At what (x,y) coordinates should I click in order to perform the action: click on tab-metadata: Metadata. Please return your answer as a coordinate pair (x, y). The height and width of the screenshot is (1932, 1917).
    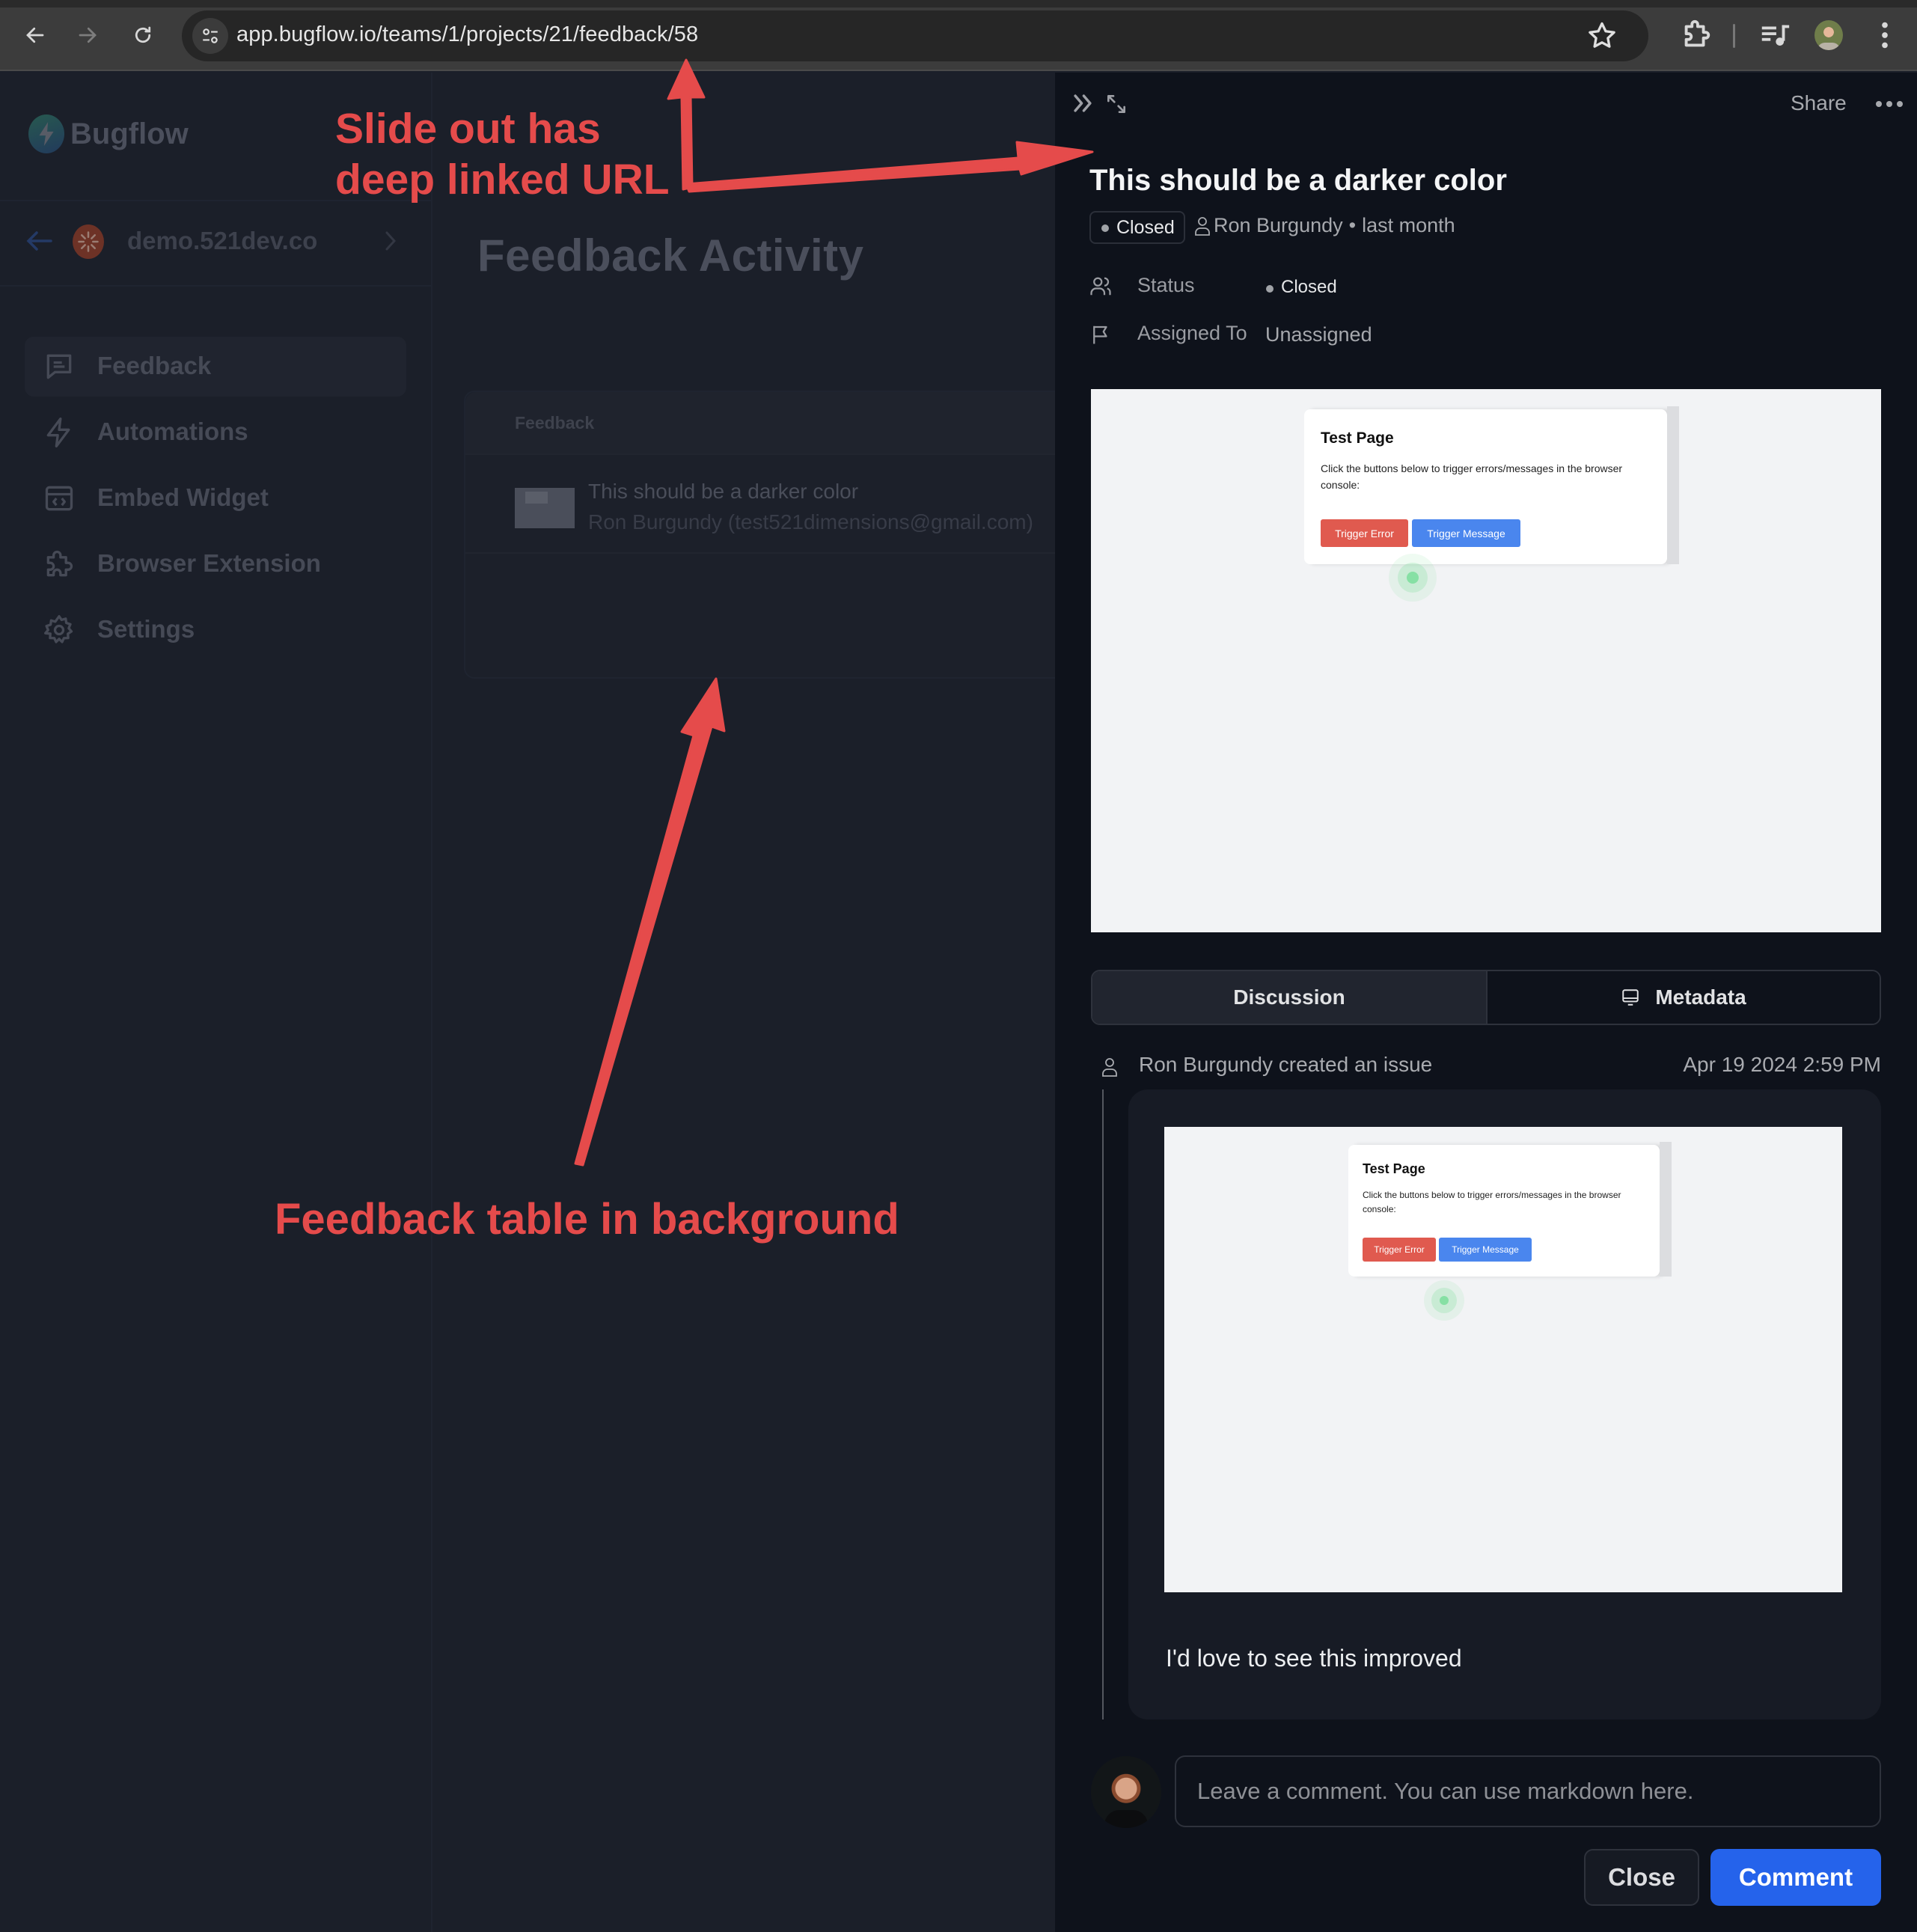
    Looking at the image, I should click on (1684, 998).